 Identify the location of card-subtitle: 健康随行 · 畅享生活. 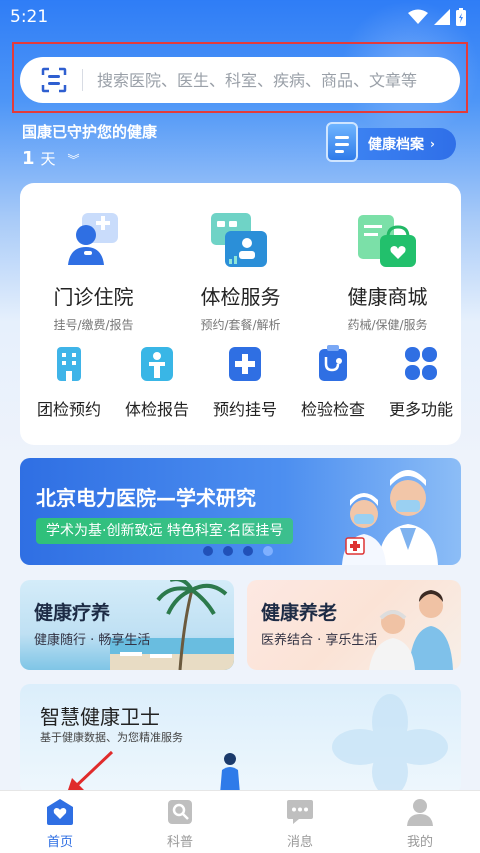
(92, 640).